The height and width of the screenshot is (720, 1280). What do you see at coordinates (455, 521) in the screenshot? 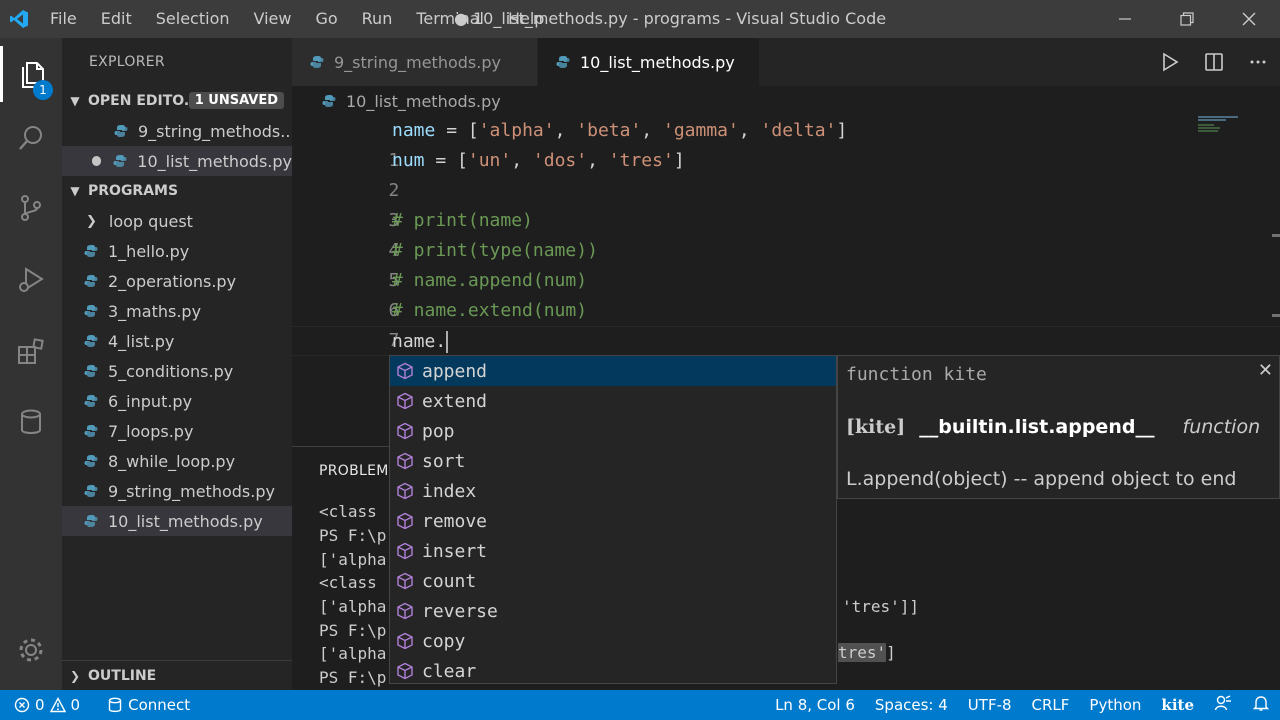
I see `suggestion-label: remove` at bounding box center [455, 521].